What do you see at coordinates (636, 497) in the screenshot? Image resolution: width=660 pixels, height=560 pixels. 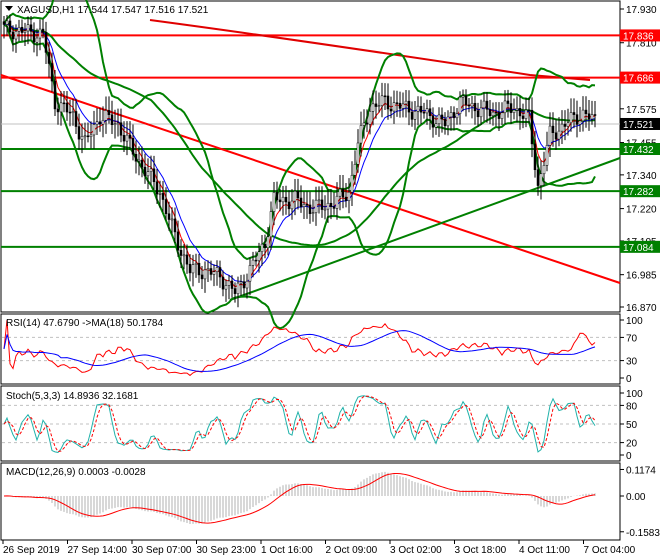 I see `macd-tick-label: 0.00` at bounding box center [636, 497].